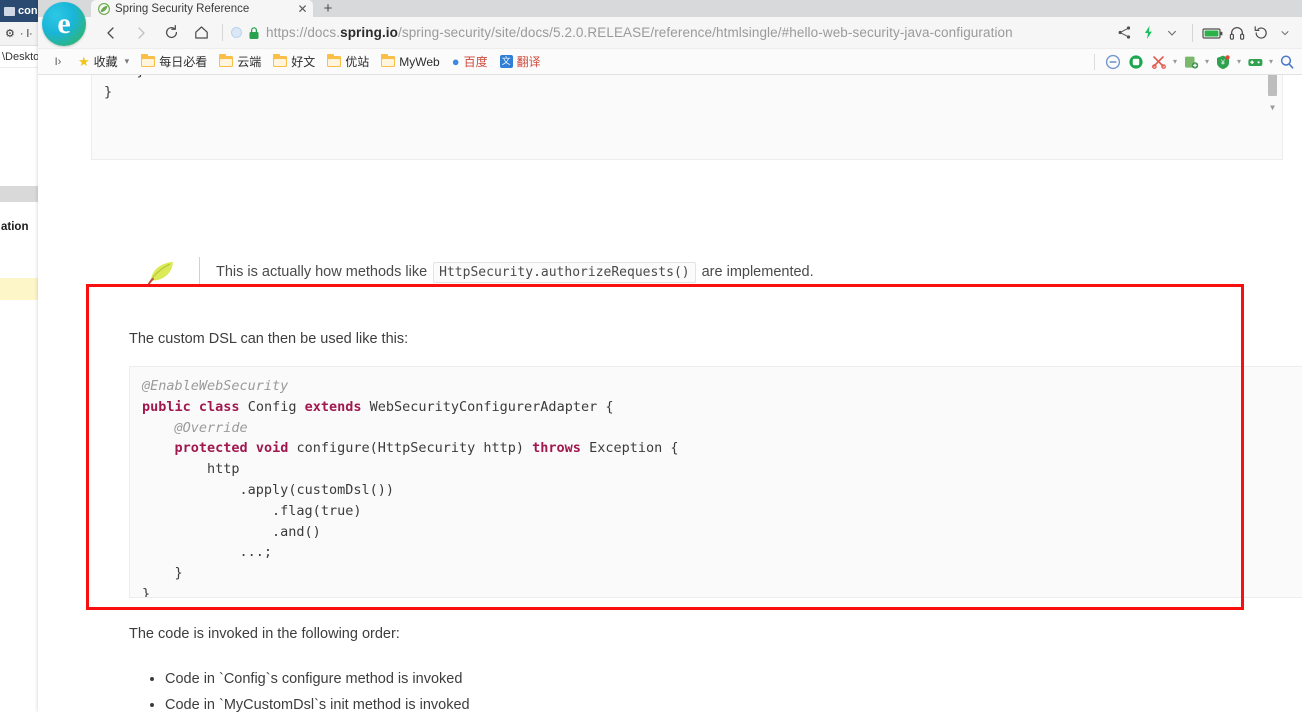 Image resolution: width=1302 pixels, height=712 pixels. What do you see at coordinates (470, 62) in the screenshot?
I see `bookmark-baidu: ● 百度` at bounding box center [470, 62].